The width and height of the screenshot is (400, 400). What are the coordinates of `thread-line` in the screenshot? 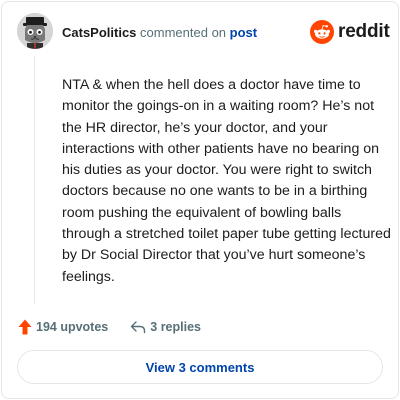 It's located at (34, 180).